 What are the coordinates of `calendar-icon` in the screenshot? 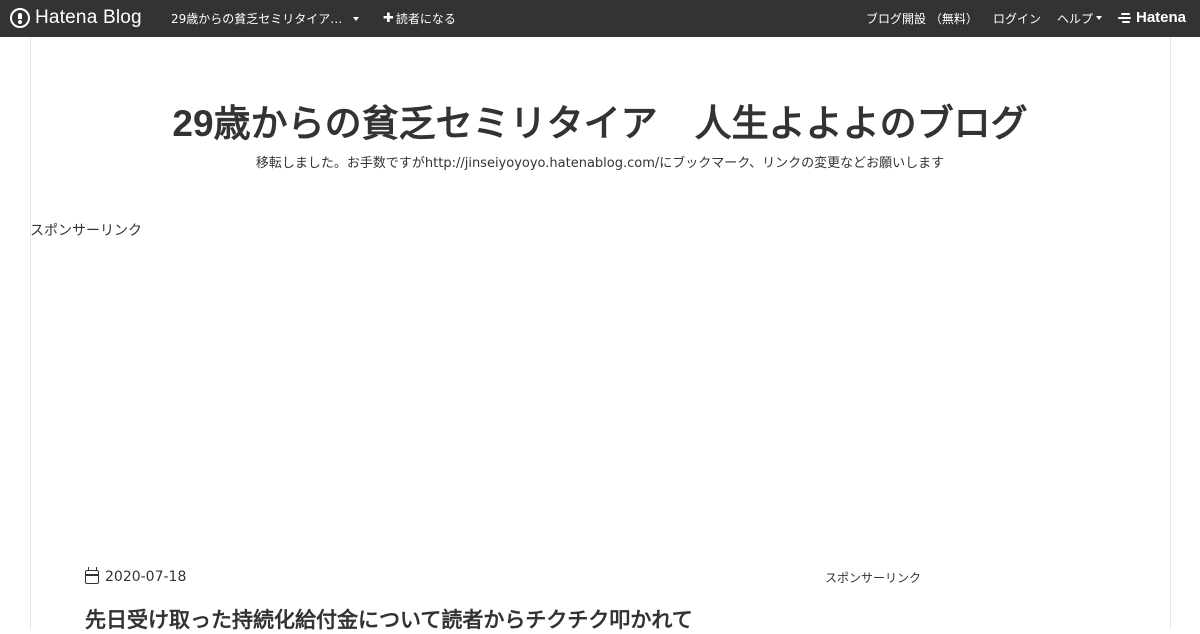 It's located at (92, 575).